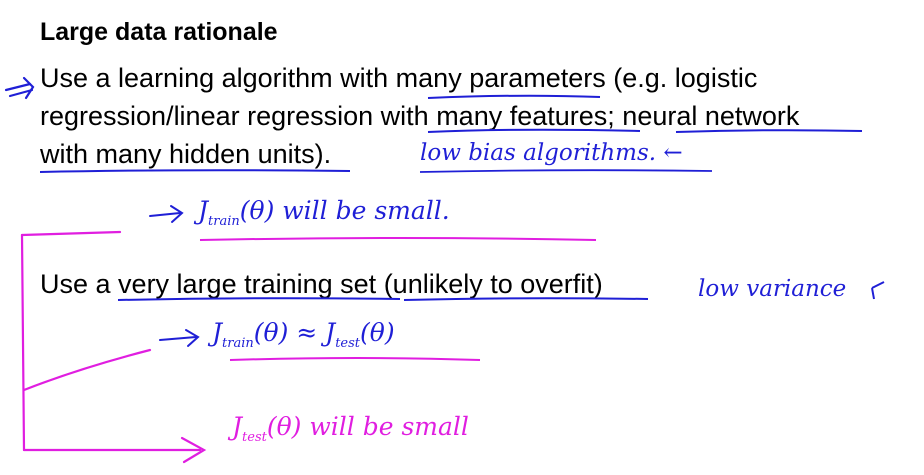 Image resolution: width=924 pixels, height=475 pixels. Describe the element at coordinates (177, 154) in the screenshot. I see `bullet1-many-hidden-units: with many hidden units` at that location.